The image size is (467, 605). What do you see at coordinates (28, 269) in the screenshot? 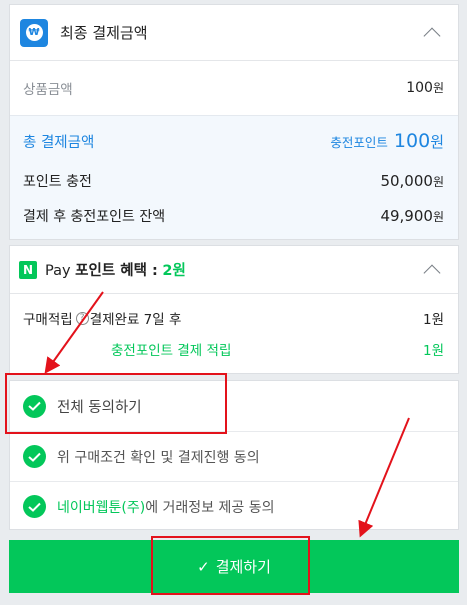
I see `naver-n-logo: N` at bounding box center [28, 269].